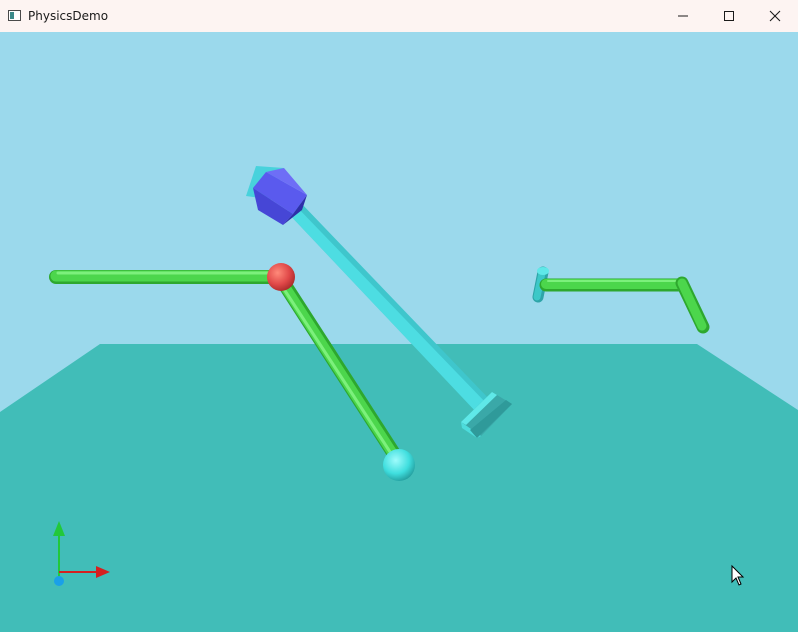  I want to click on title-bar: PhysicsDemo, so click(399, 16).